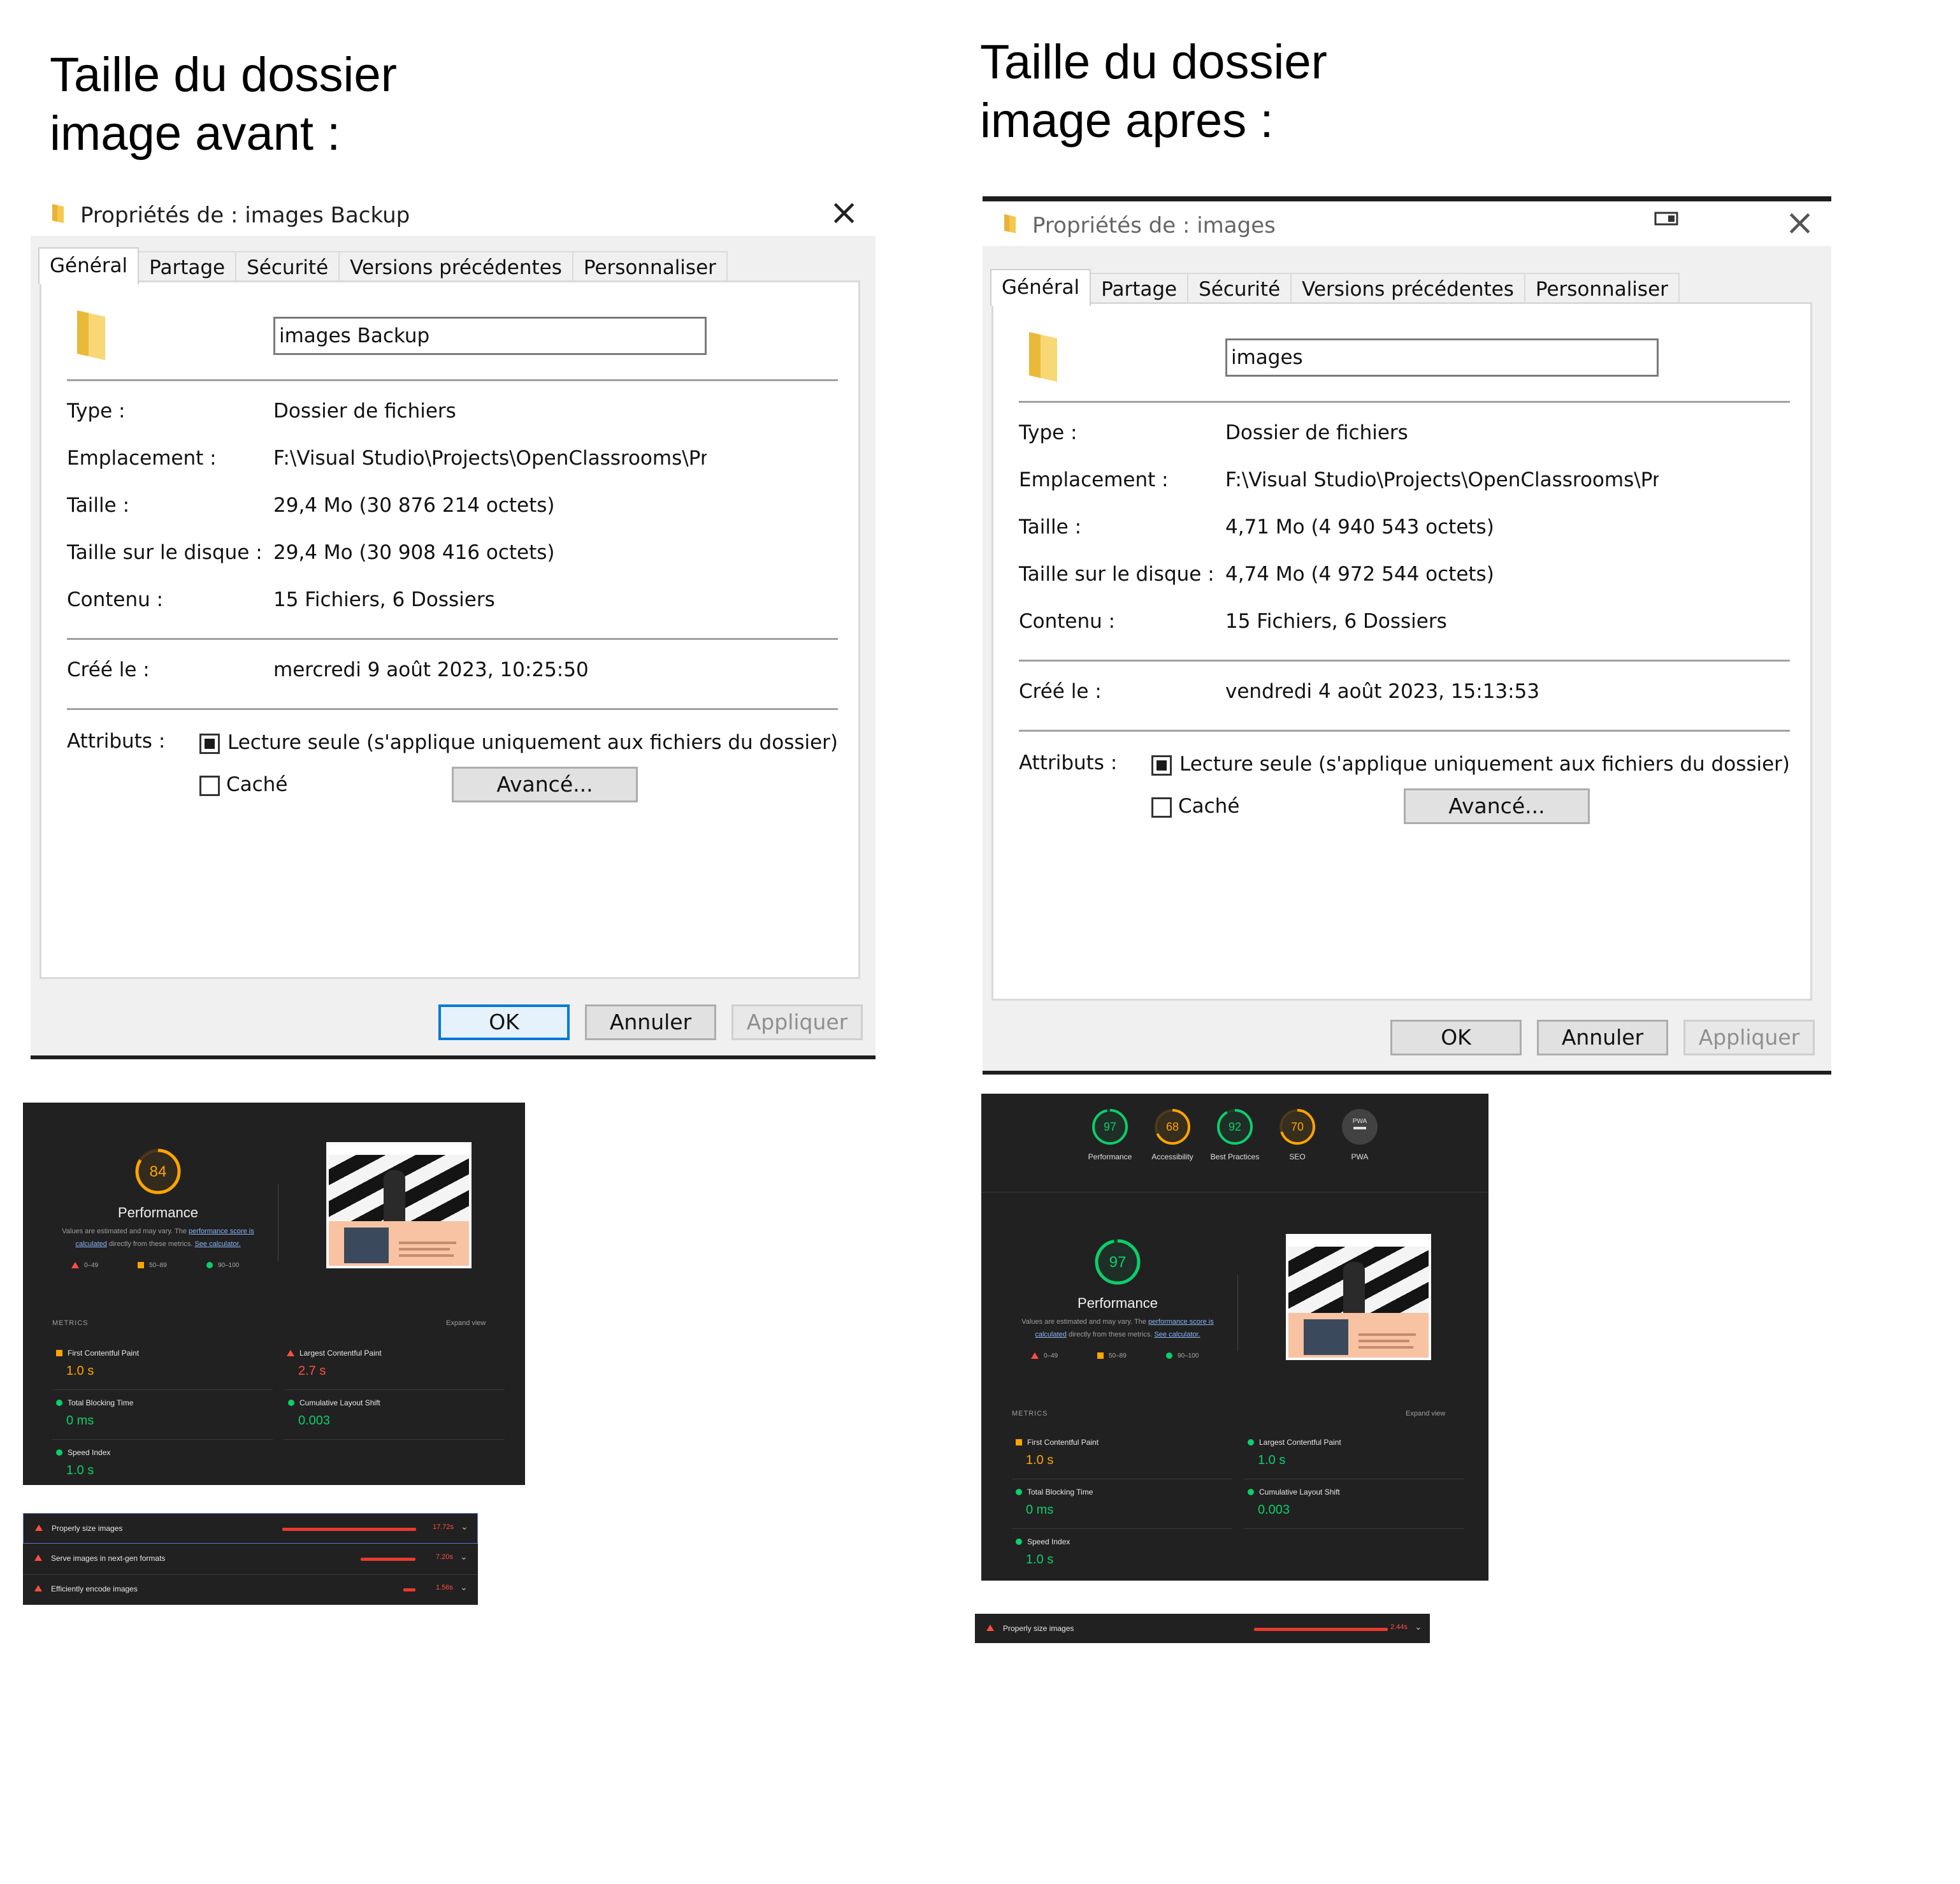 Image resolution: width=1960 pixels, height=1884 pixels. Describe the element at coordinates (387, 1559) in the screenshot. I see `savings-bar` at that location.